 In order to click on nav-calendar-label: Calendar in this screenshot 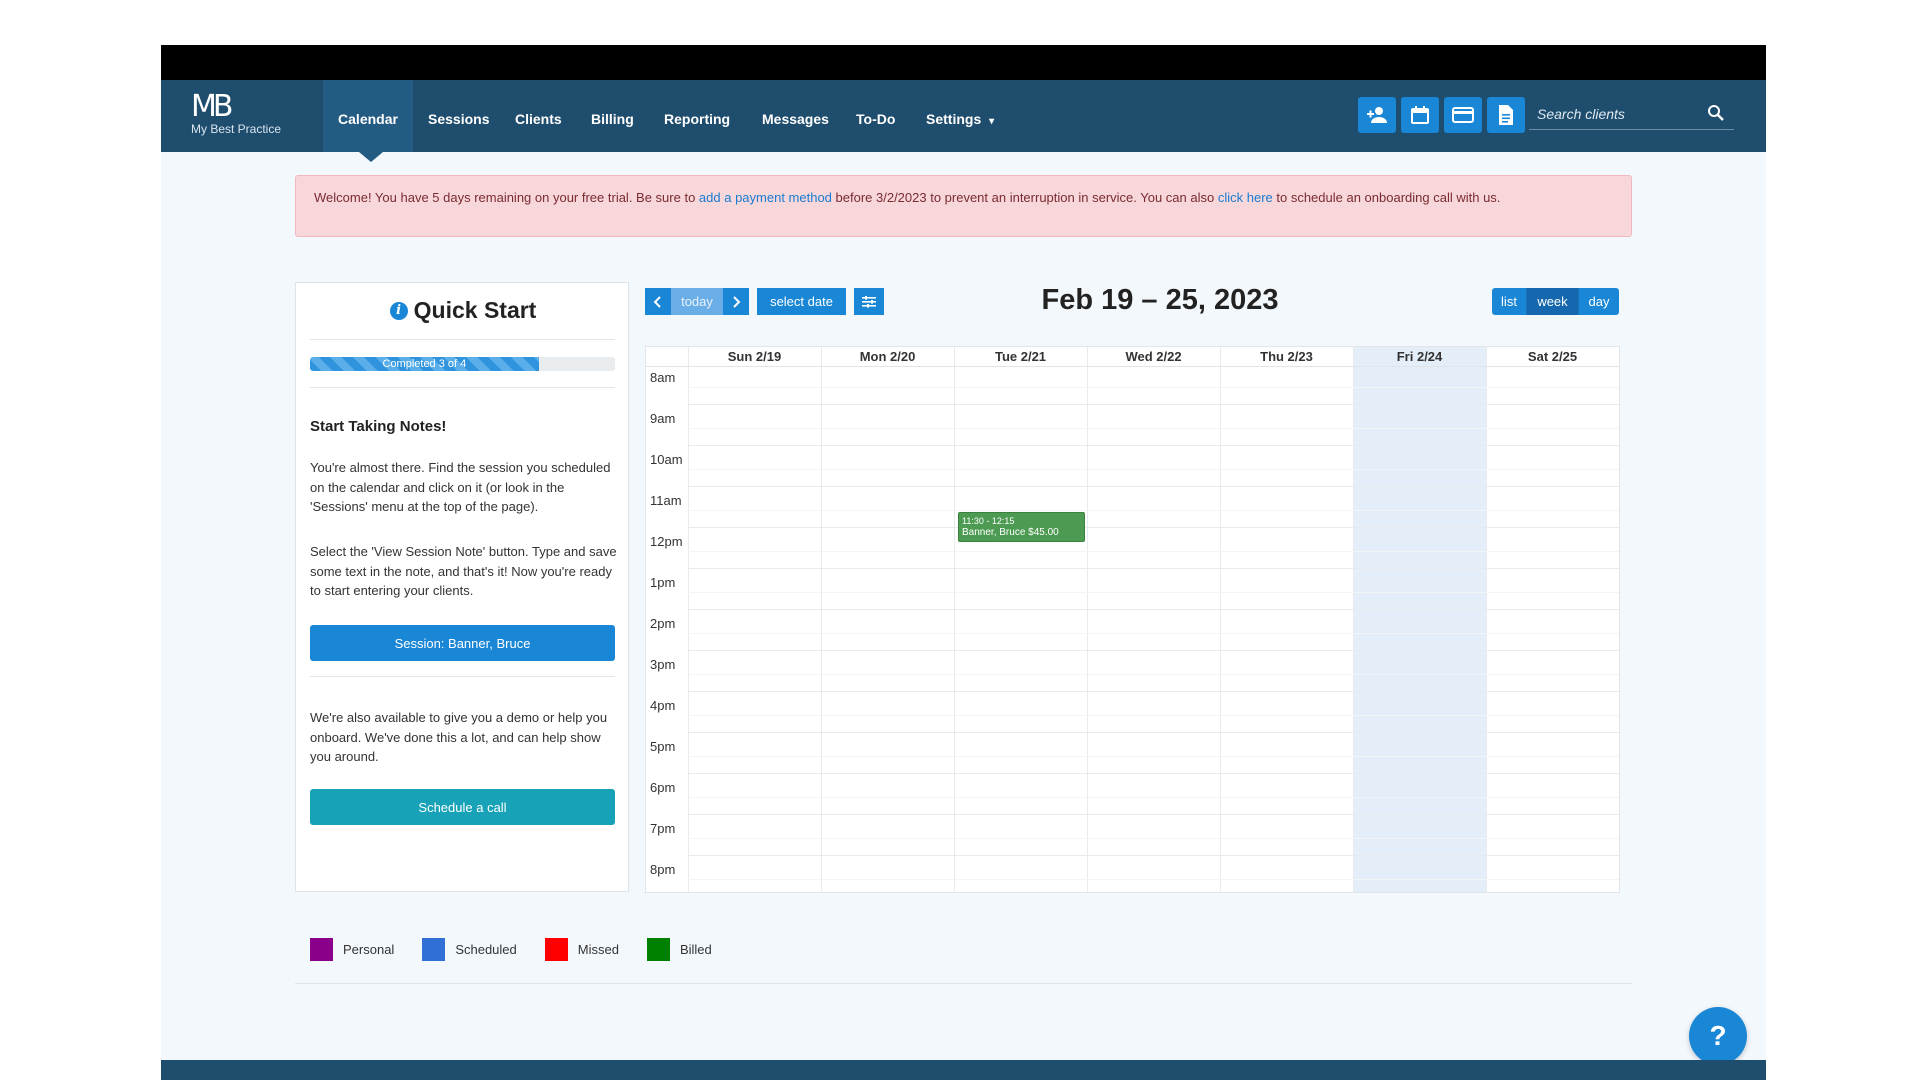, I will do `click(368, 119)`.